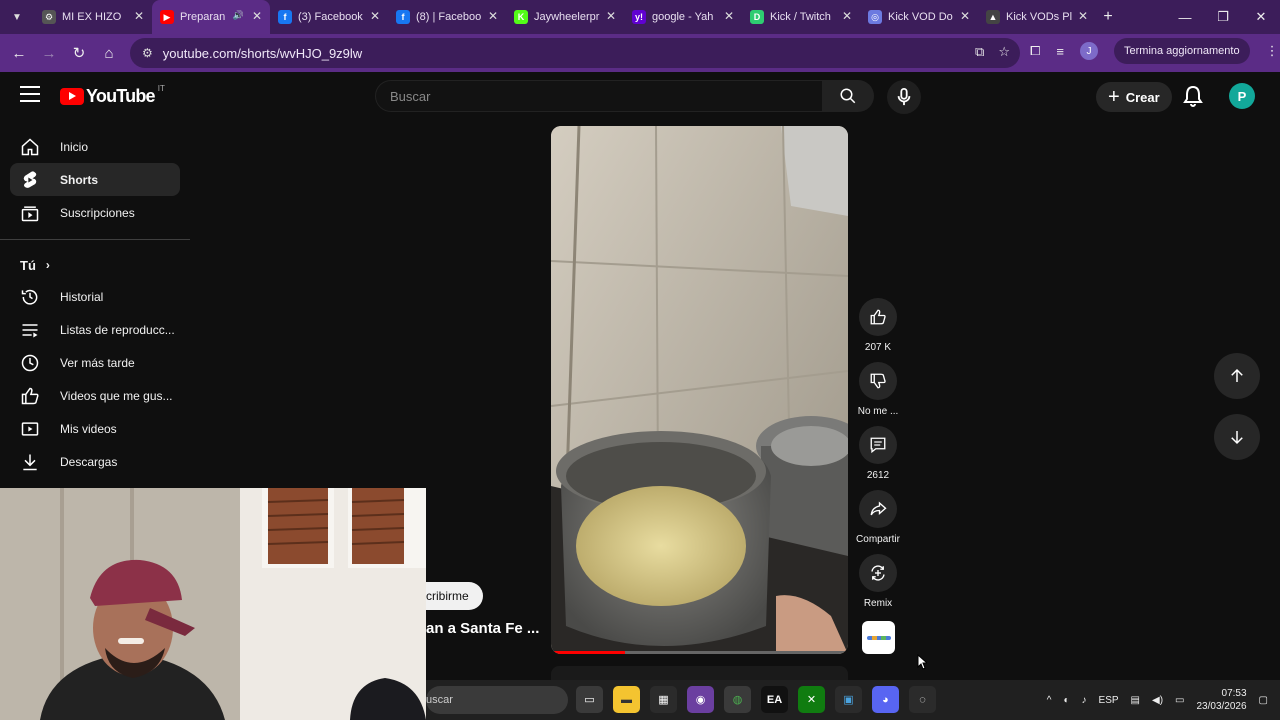 The image size is (1280, 720). I want to click on tray-app-icon: ◐, so click(1066, 700).